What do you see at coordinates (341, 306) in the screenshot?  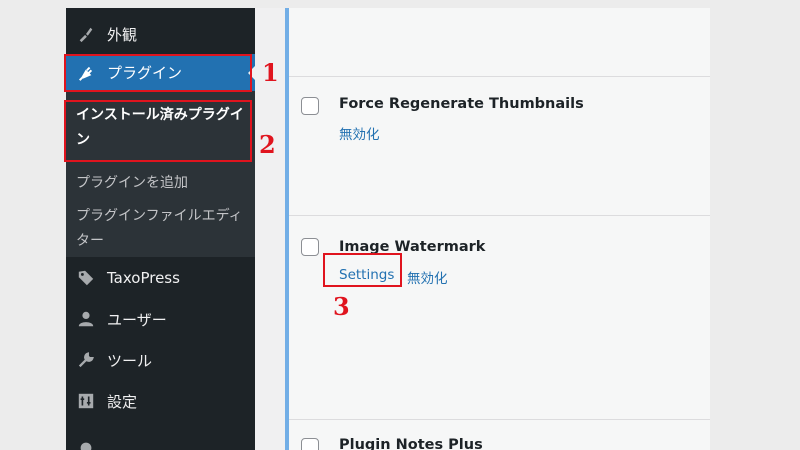 I see `annotation-step-3: 3` at bounding box center [341, 306].